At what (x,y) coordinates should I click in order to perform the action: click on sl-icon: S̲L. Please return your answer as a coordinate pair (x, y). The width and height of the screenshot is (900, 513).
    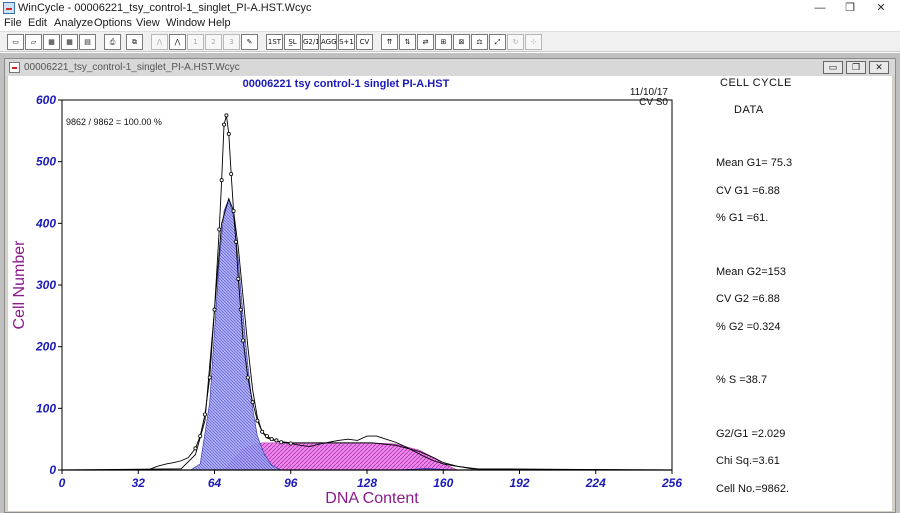
    Looking at the image, I should click on (292, 42).